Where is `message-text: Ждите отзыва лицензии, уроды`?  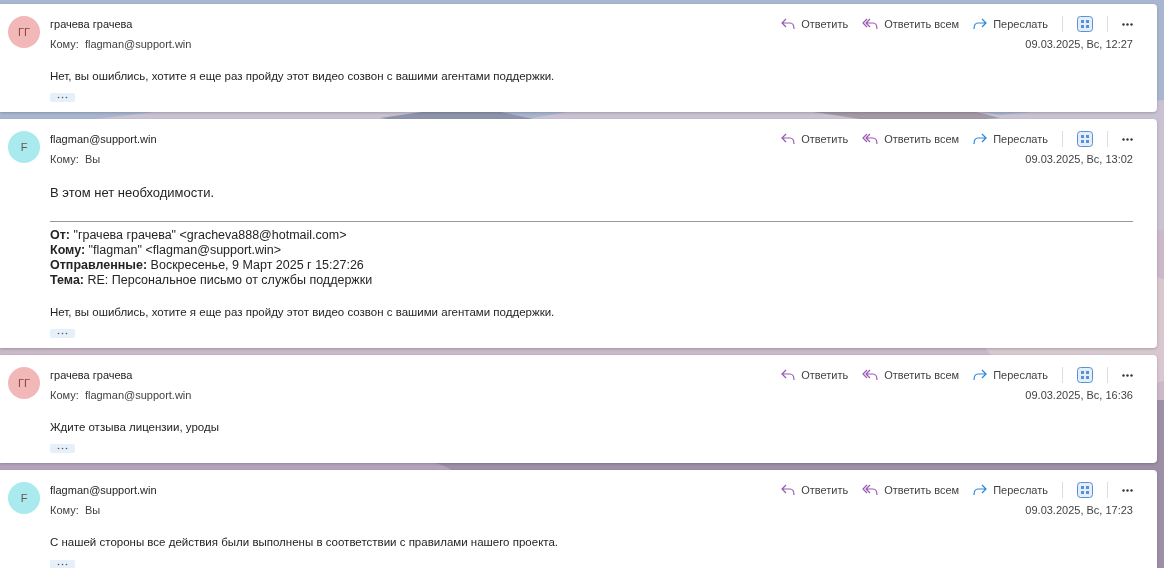 message-text: Ждите отзыва лицензии, уроды is located at coordinates (135, 427).